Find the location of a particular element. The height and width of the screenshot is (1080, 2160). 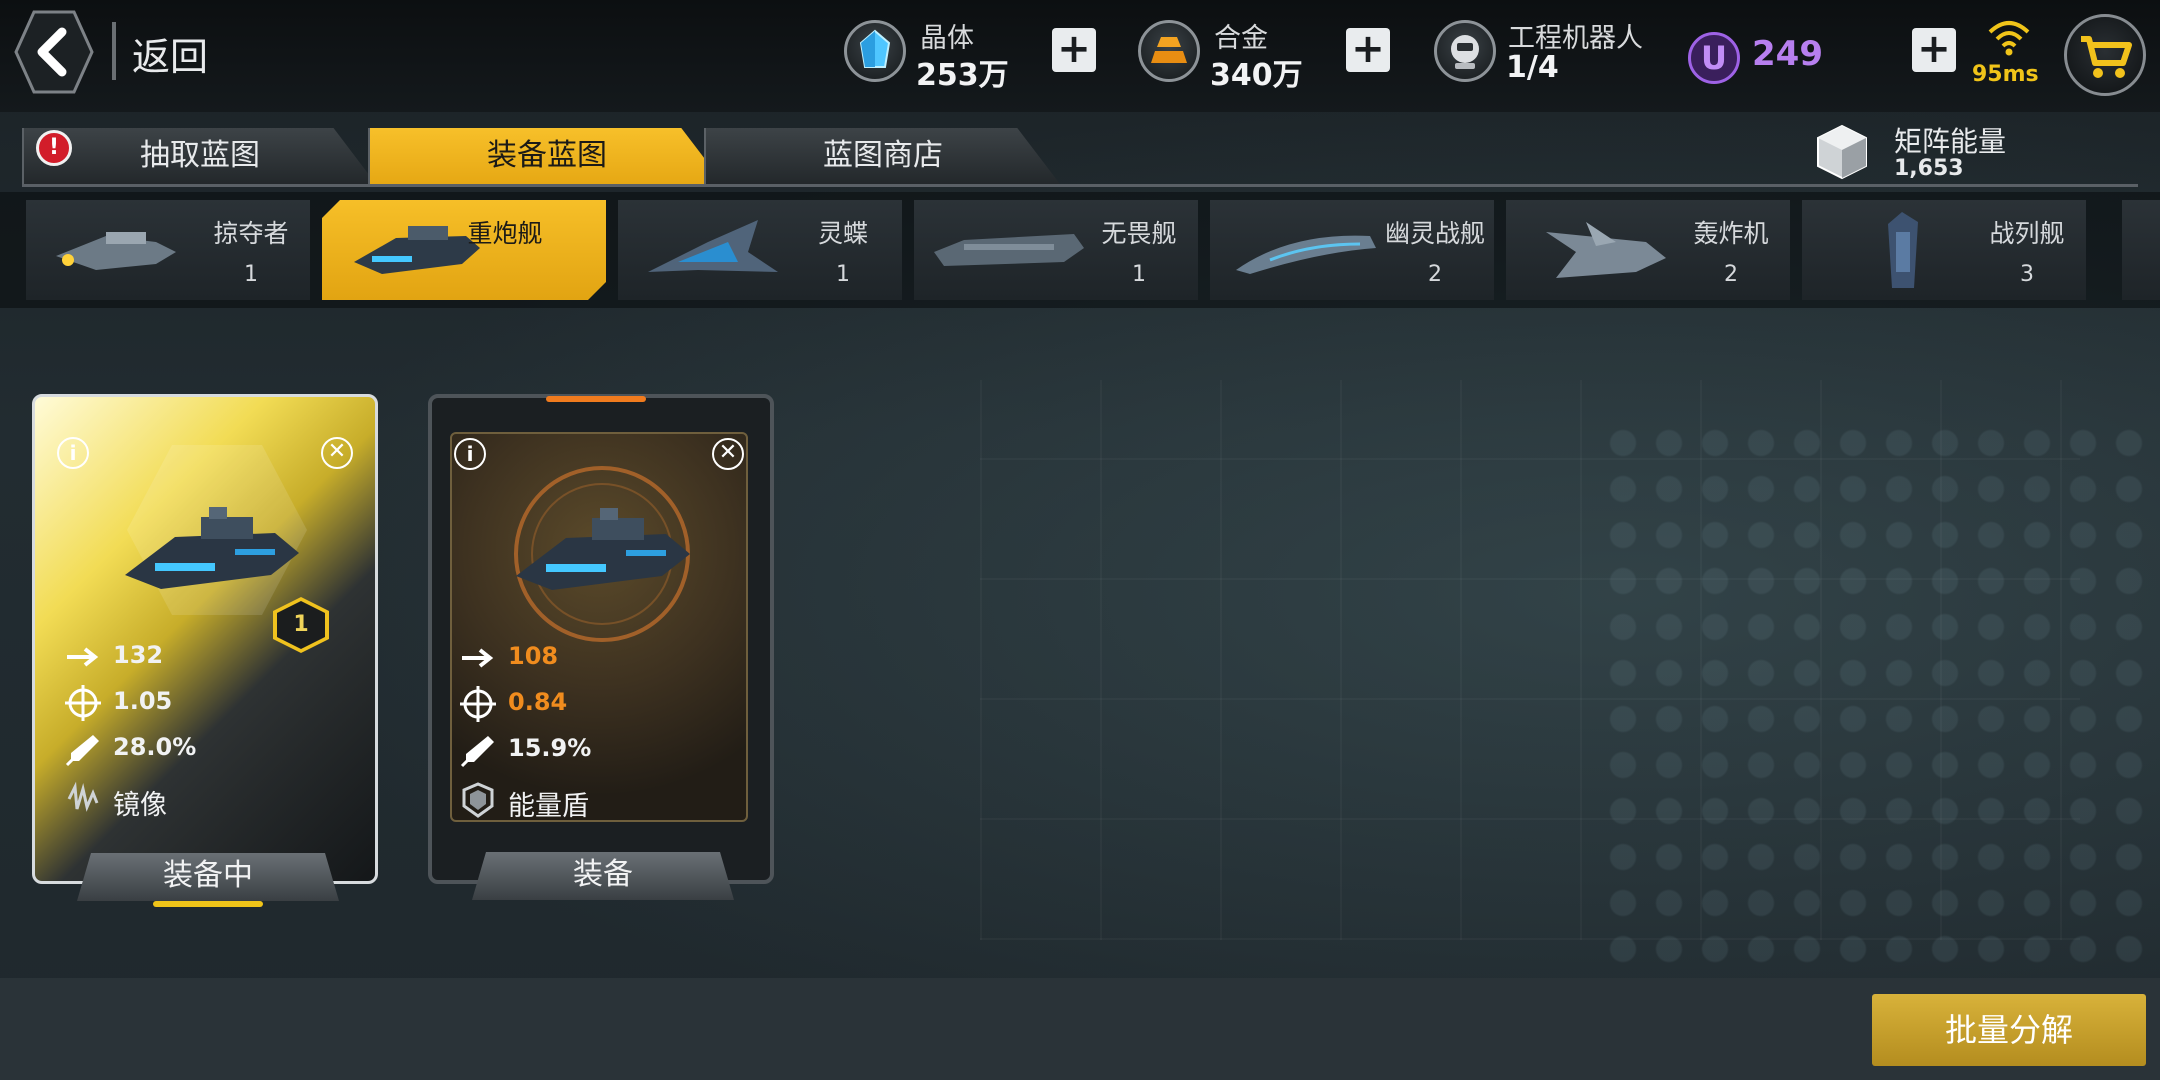

add-alloy-button: + is located at coordinates (1368, 50).